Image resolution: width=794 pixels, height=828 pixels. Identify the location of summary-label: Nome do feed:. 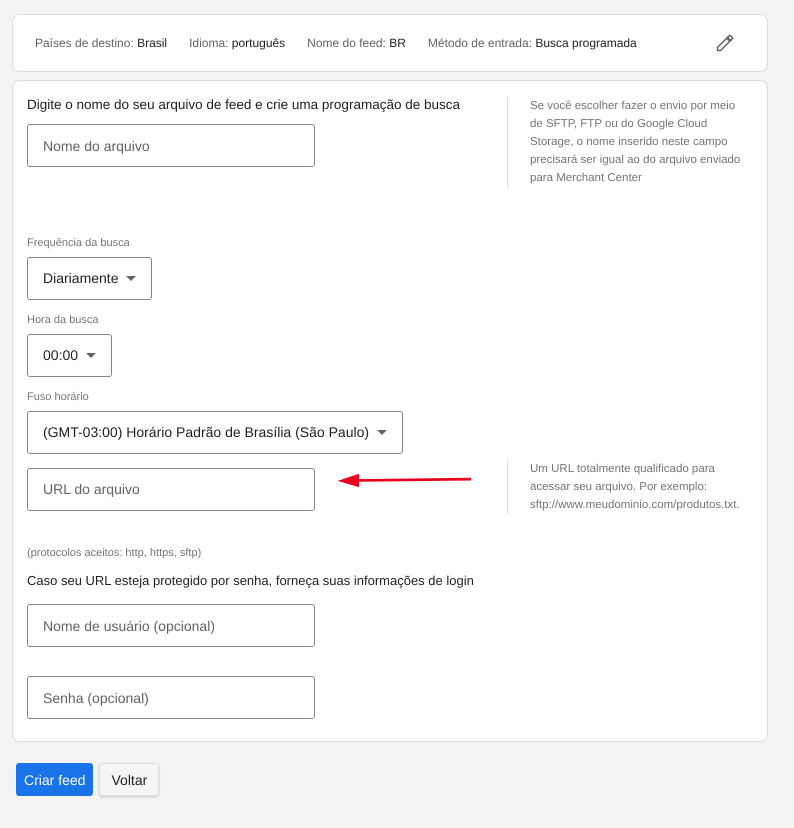
(346, 43).